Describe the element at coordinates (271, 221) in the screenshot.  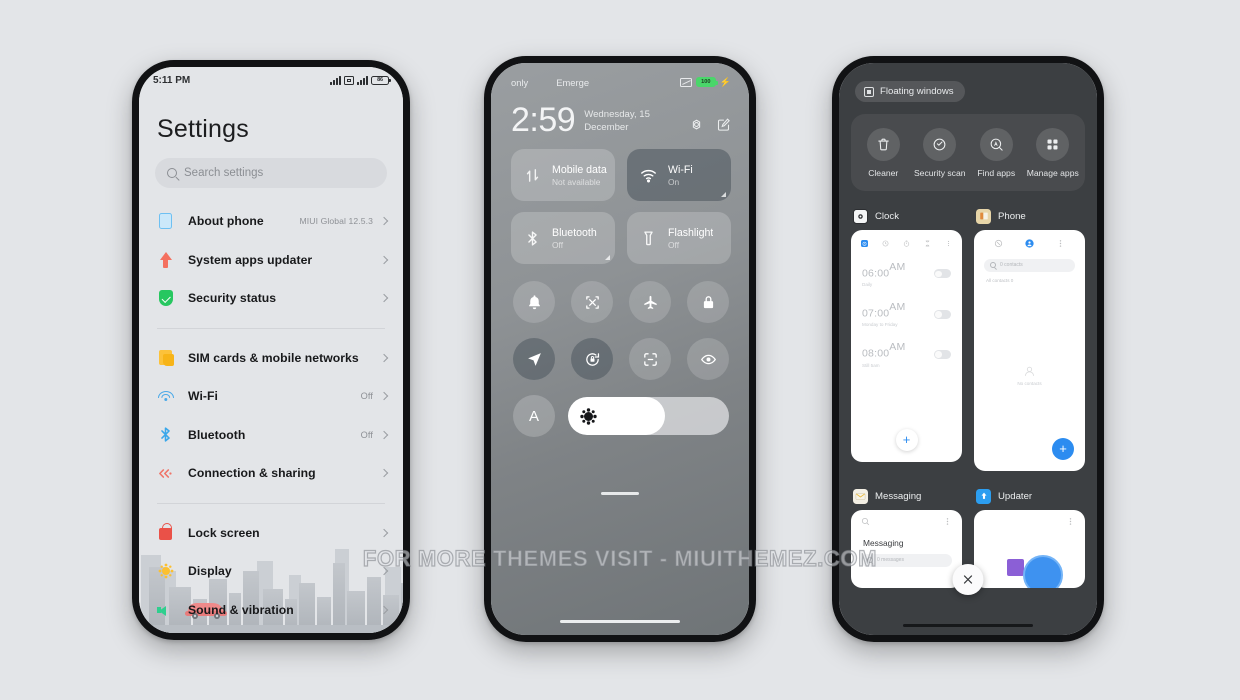
I see `sidebar-item-about-phone: About phone MIUI Global 12.5.3` at that location.